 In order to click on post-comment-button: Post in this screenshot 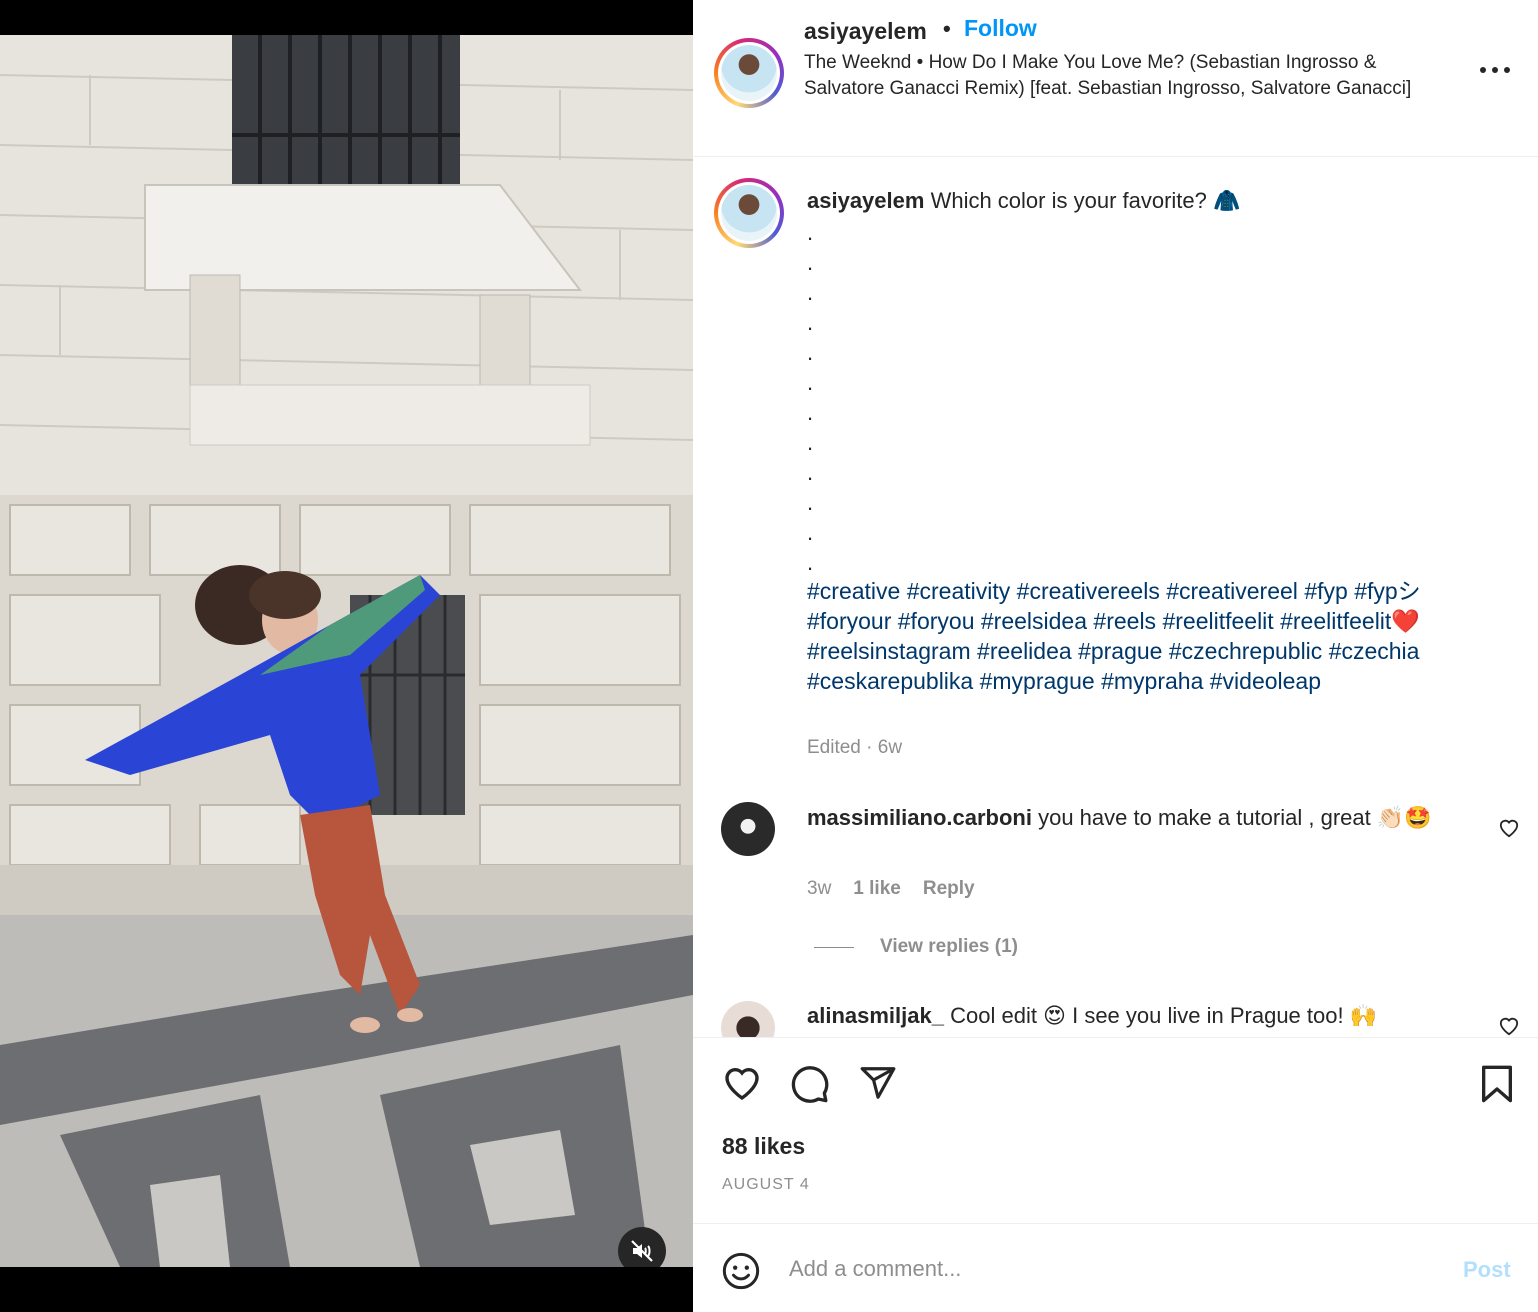, I will do `click(1487, 1270)`.